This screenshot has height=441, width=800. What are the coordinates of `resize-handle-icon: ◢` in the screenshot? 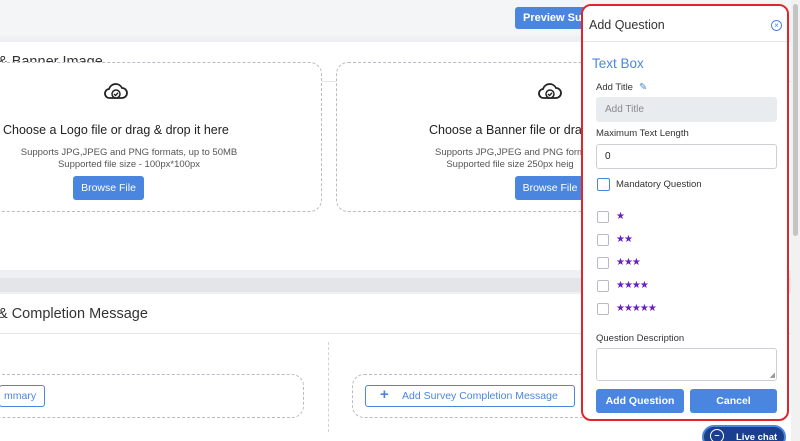 It's located at (772, 375).